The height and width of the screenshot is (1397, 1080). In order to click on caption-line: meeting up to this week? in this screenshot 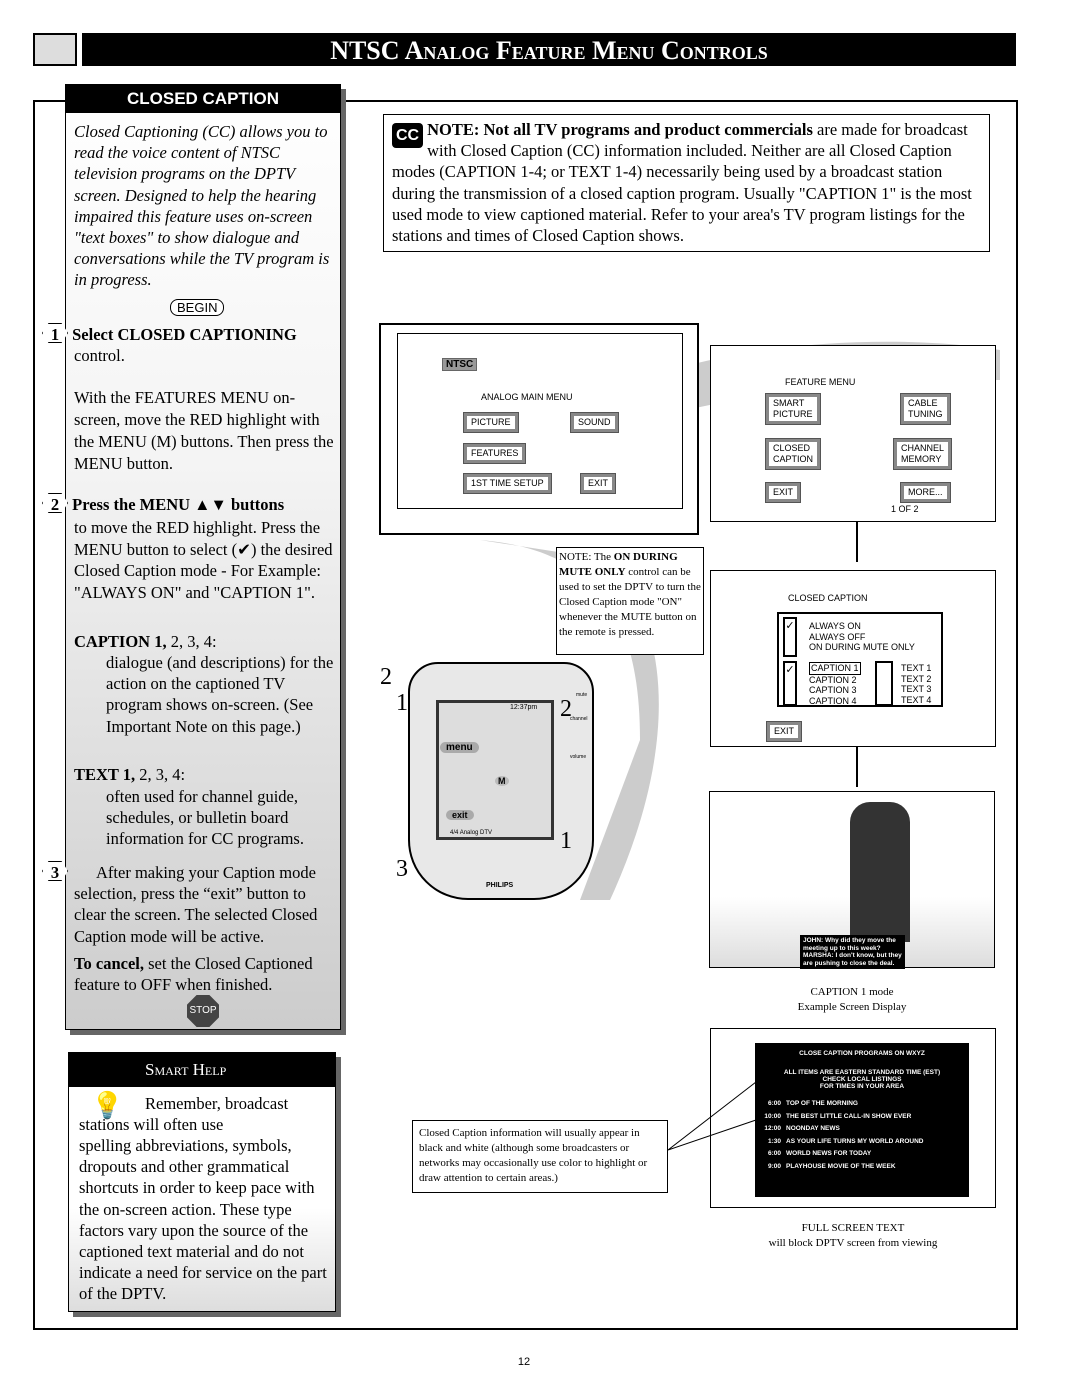, I will do `click(842, 948)`.